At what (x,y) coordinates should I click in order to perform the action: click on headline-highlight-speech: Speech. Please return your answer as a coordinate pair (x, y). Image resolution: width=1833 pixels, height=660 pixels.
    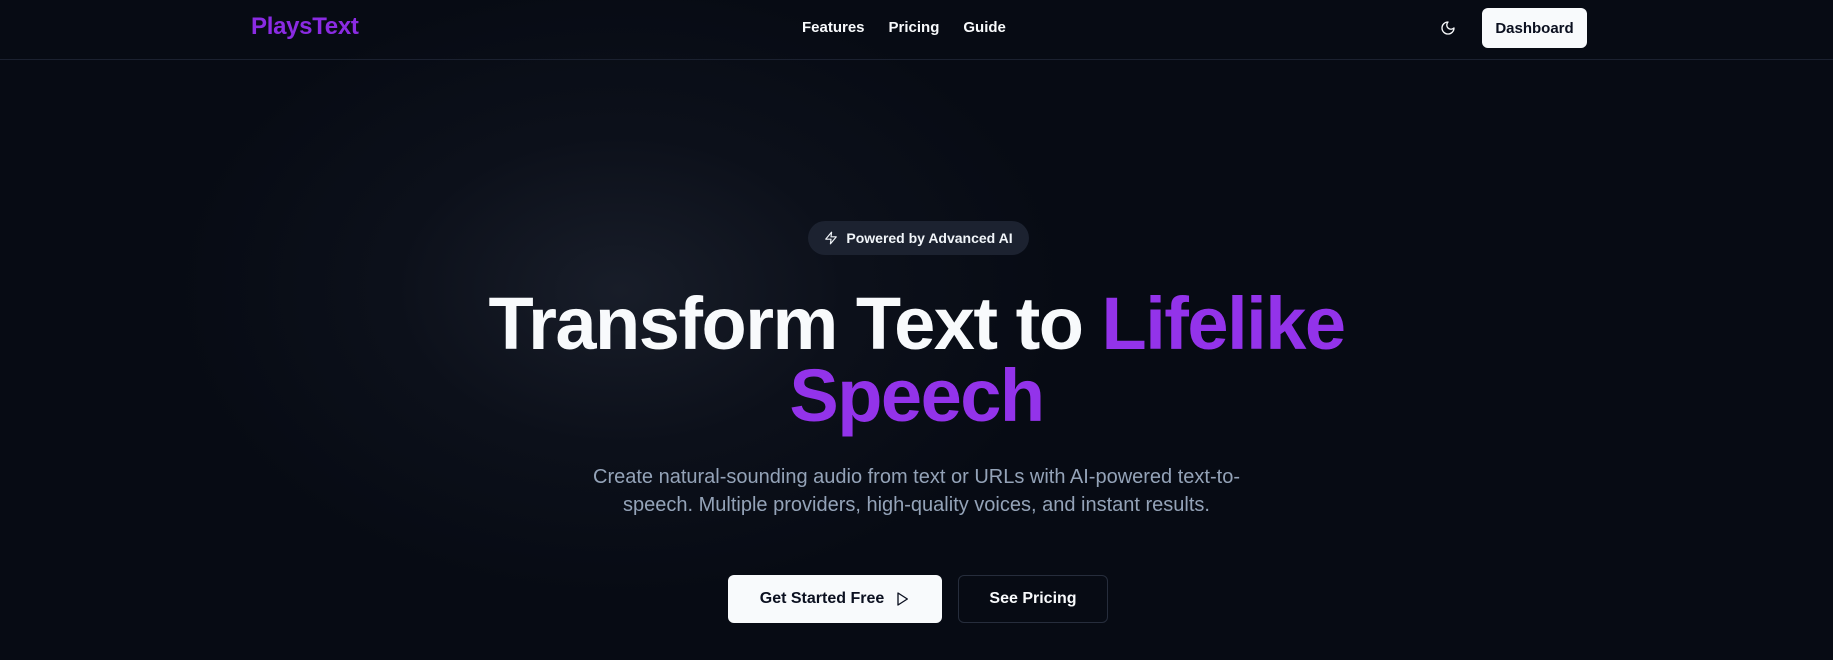
    Looking at the image, I should click on (917, 395).